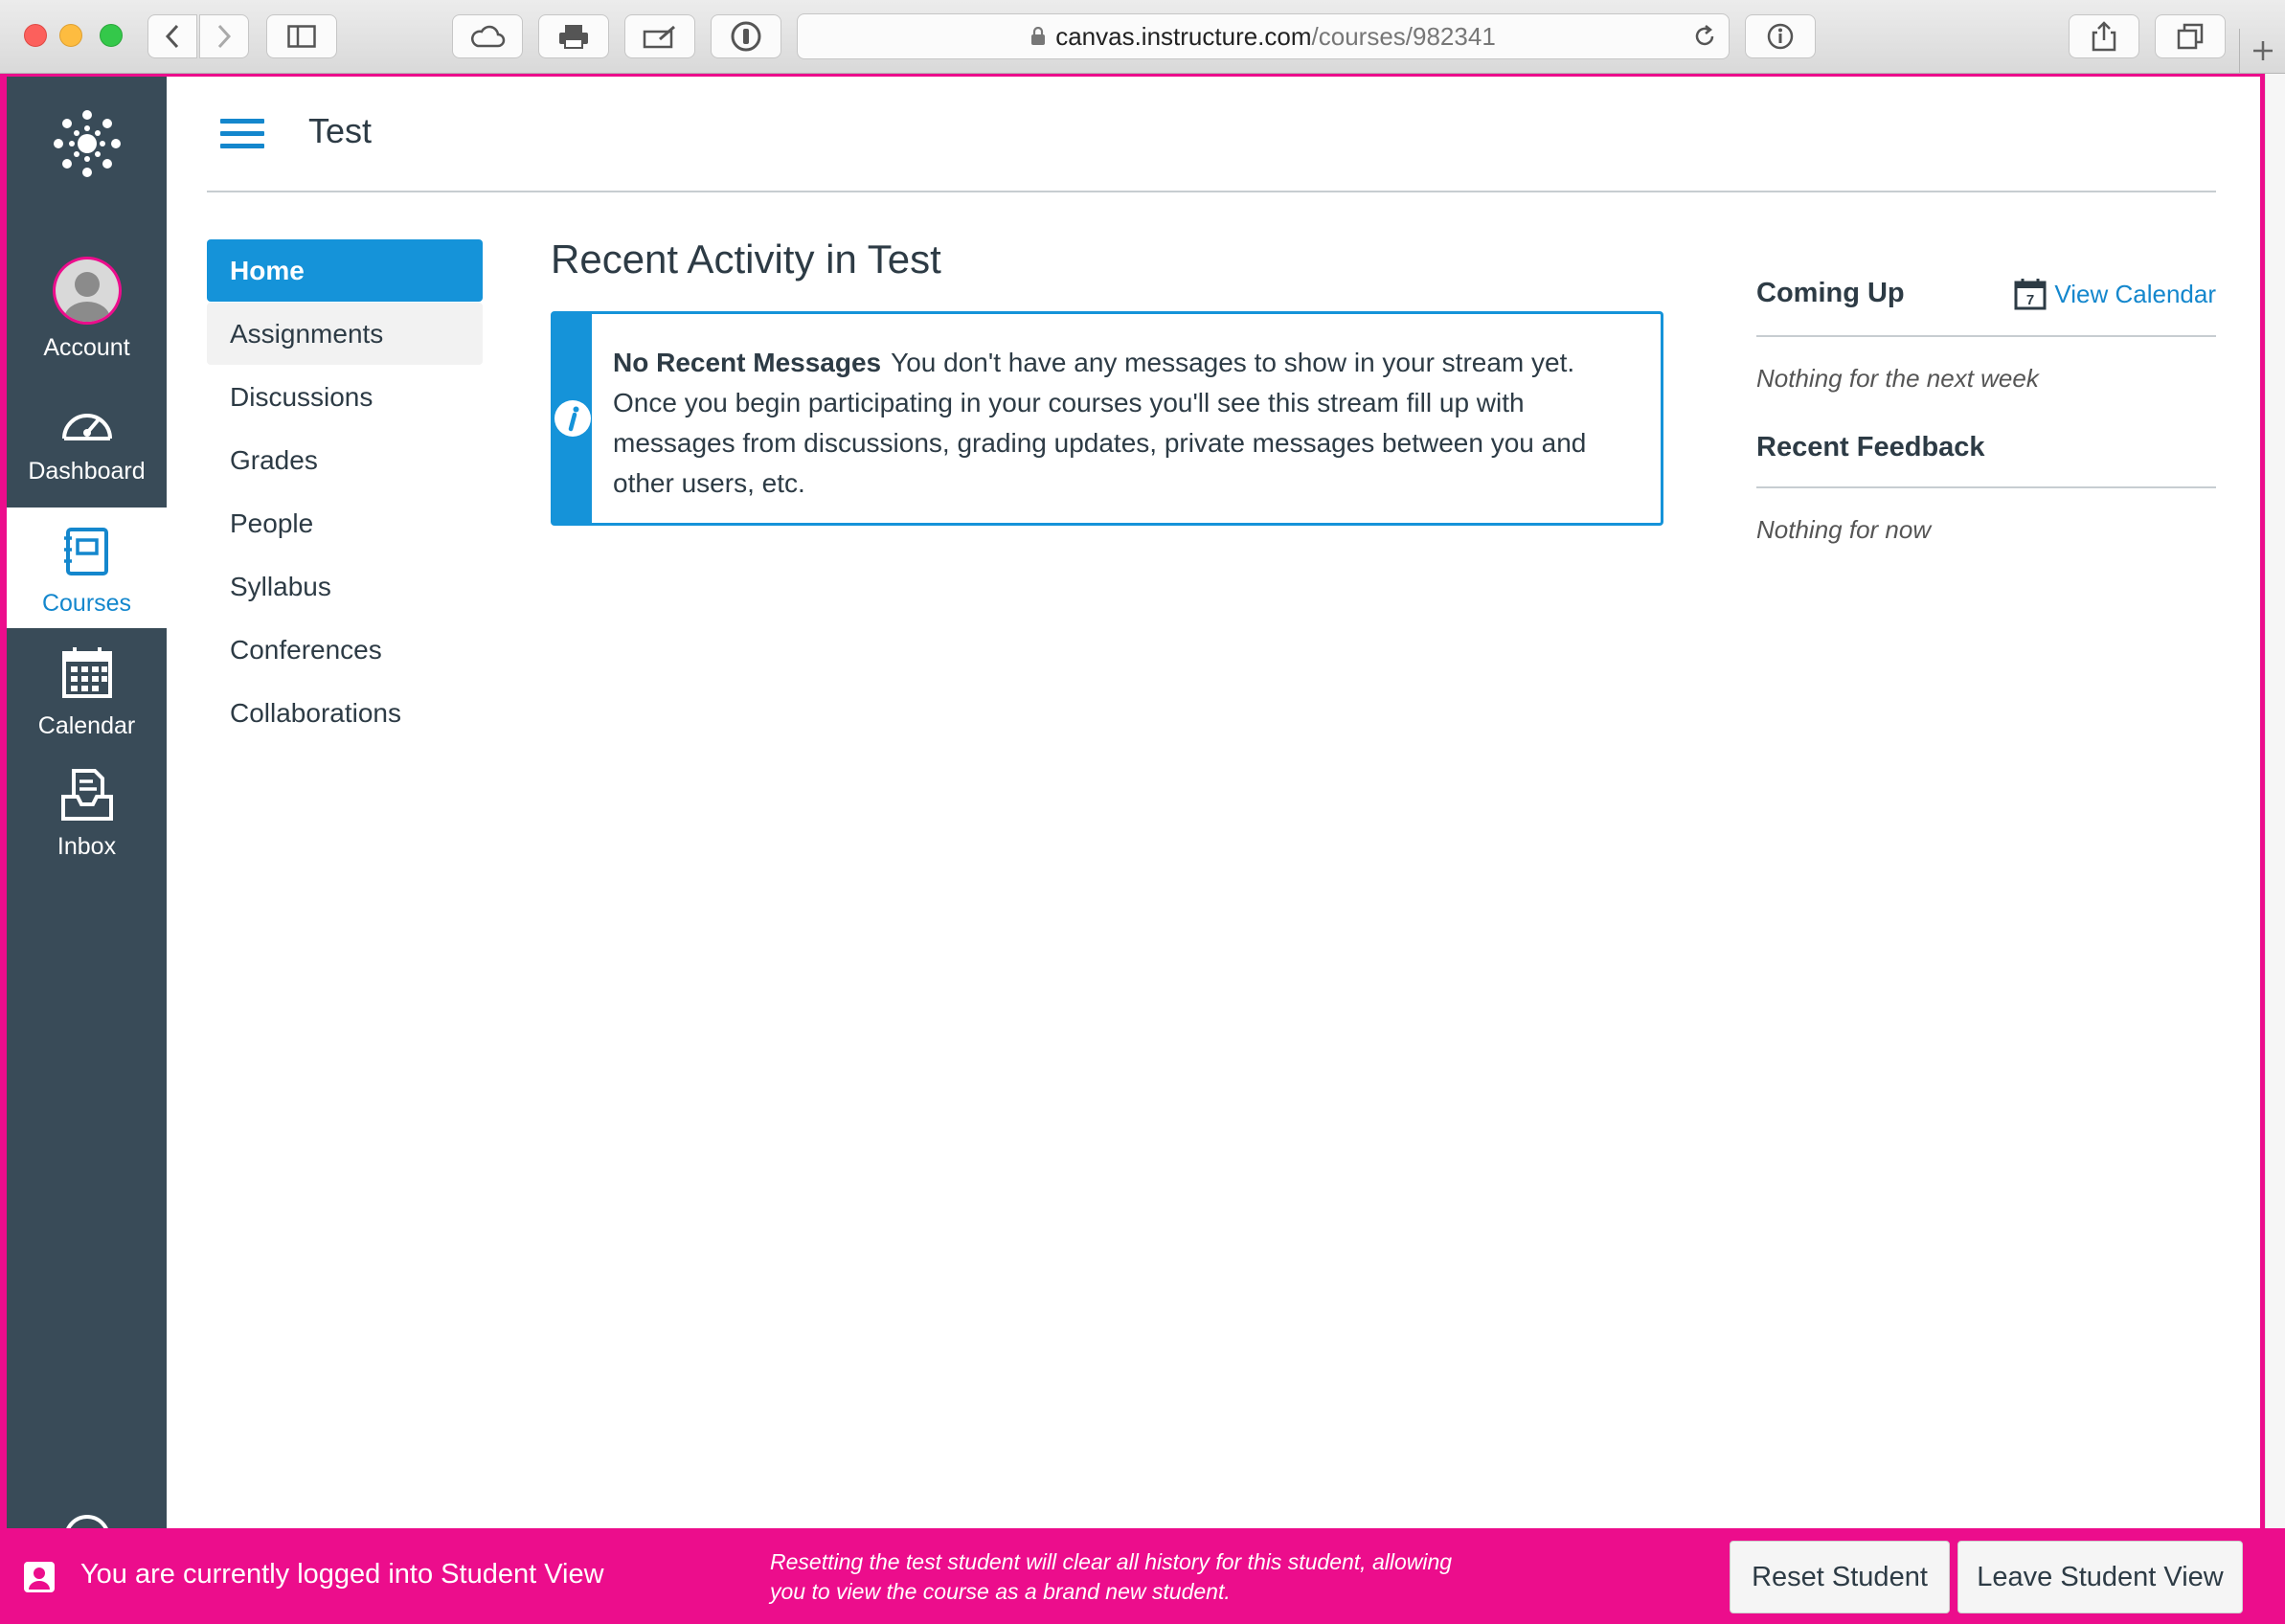 The width and height of the screenshot is (2285, 1624). What do you see at coordinates (1704, 36) in the screenshot?
I see `reload-icon` at bounding box center [1704, 36].